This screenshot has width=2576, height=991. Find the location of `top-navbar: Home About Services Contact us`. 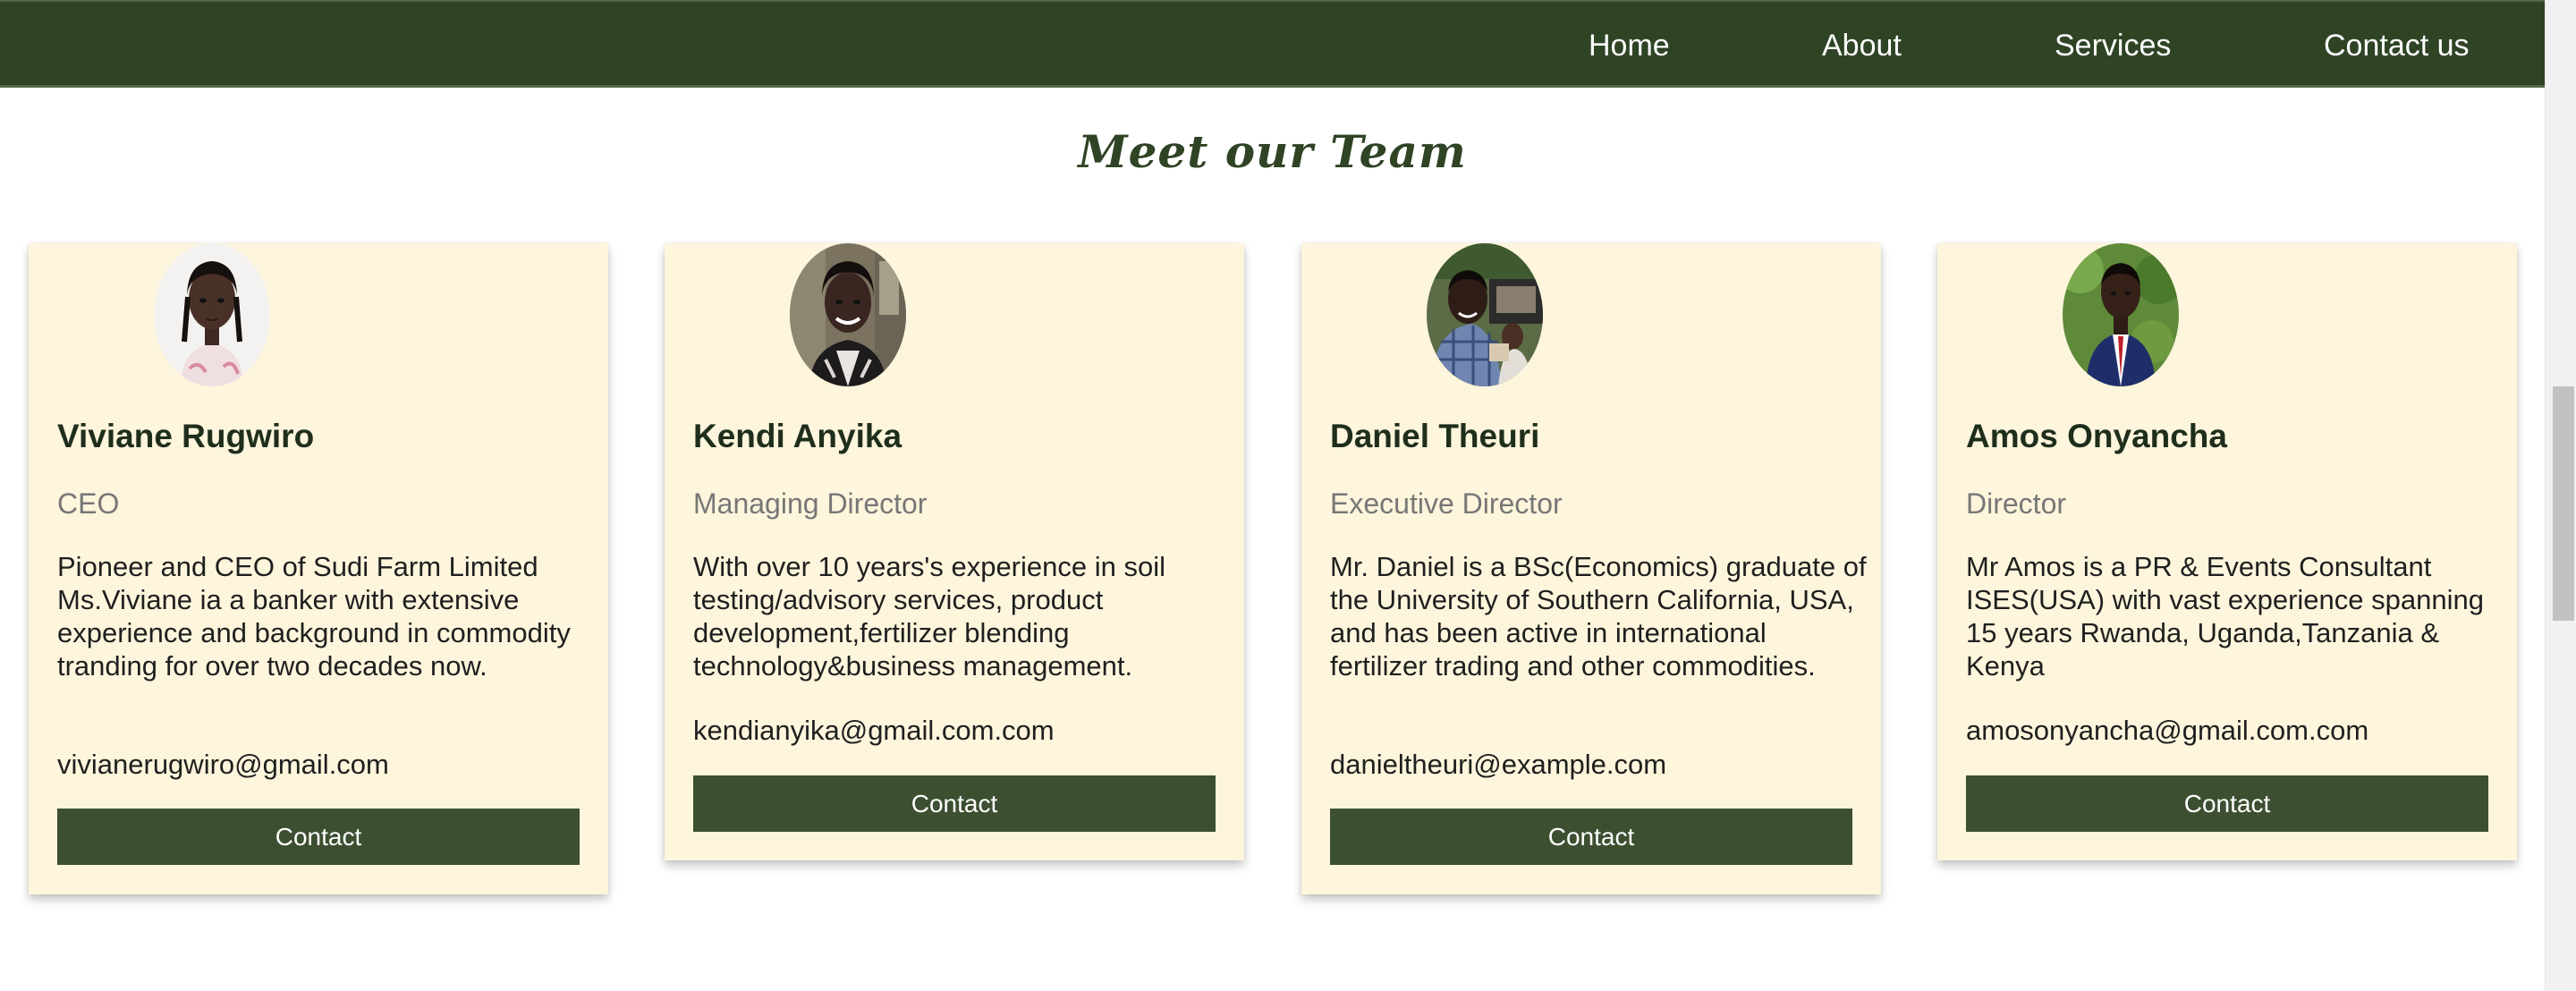

top-navbar: Home About Services Contact us is located at coordinates (1272, 44).